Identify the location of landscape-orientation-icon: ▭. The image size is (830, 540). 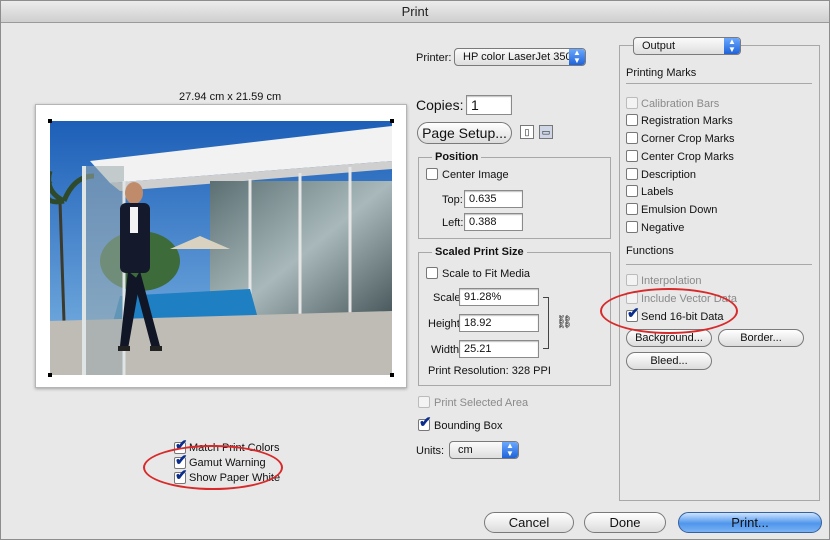
(546, 132).